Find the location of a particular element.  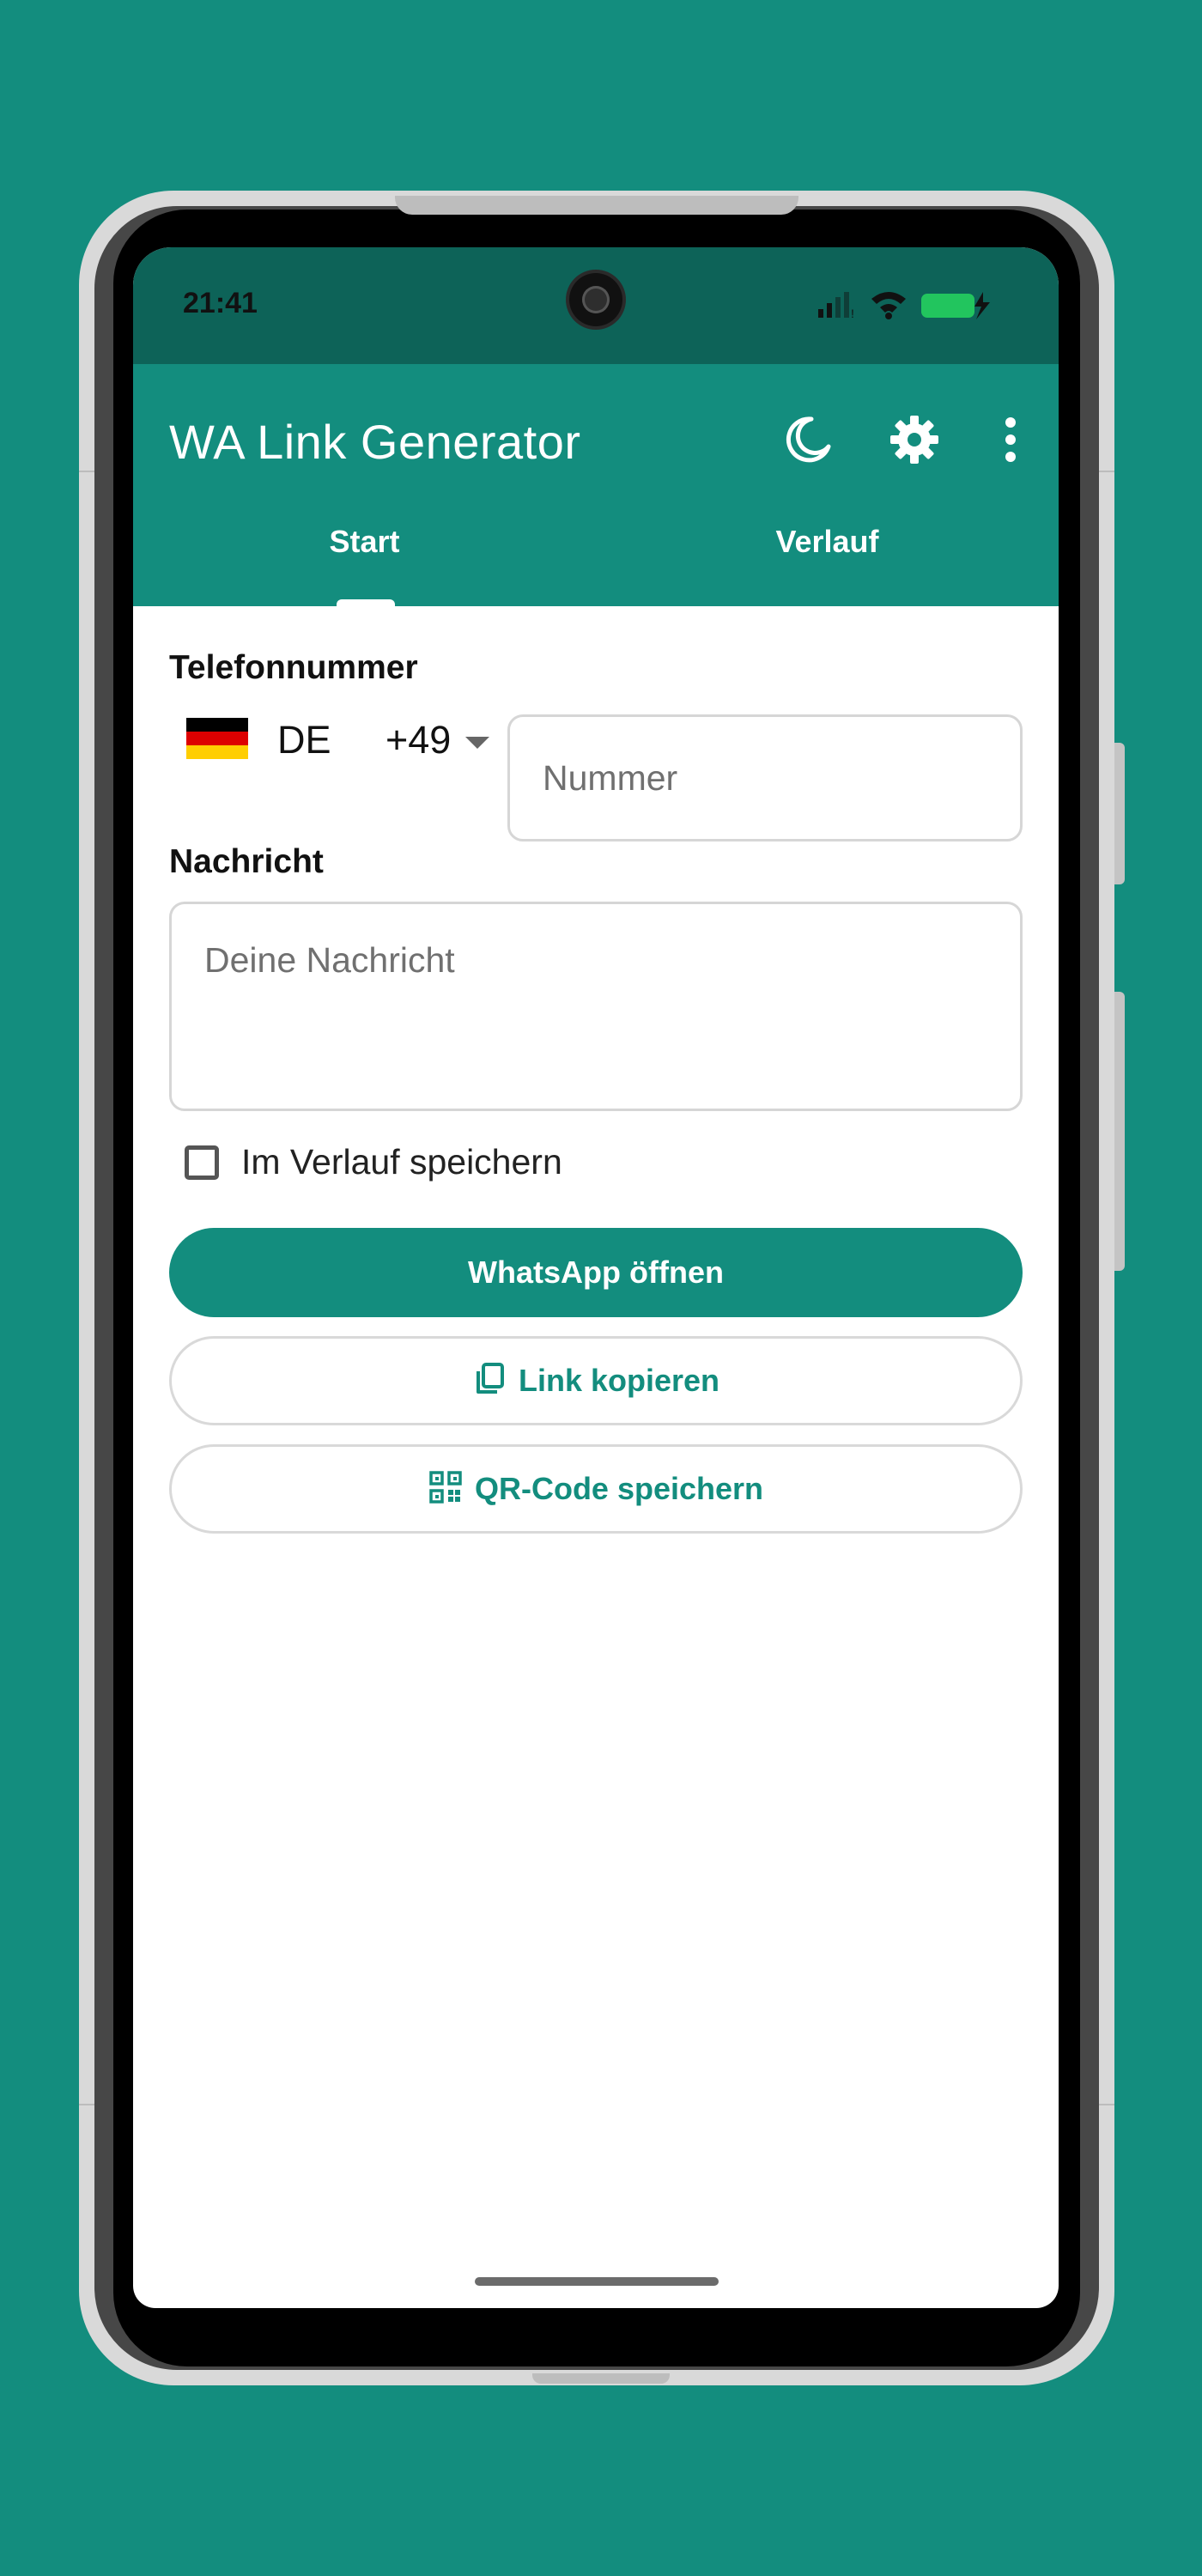

tab-verlauf-label: Verlauf is located at coordinates (827, 541).